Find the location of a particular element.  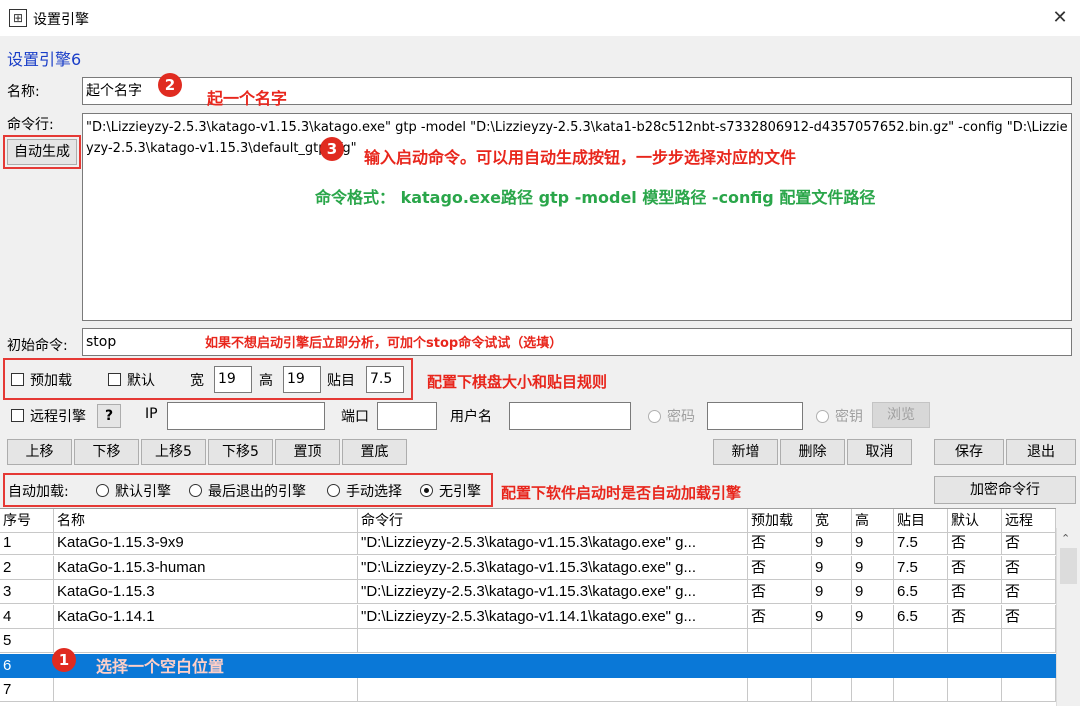

encrypt-command-button: 加密命令行 is located at coordinates (1005, 490).